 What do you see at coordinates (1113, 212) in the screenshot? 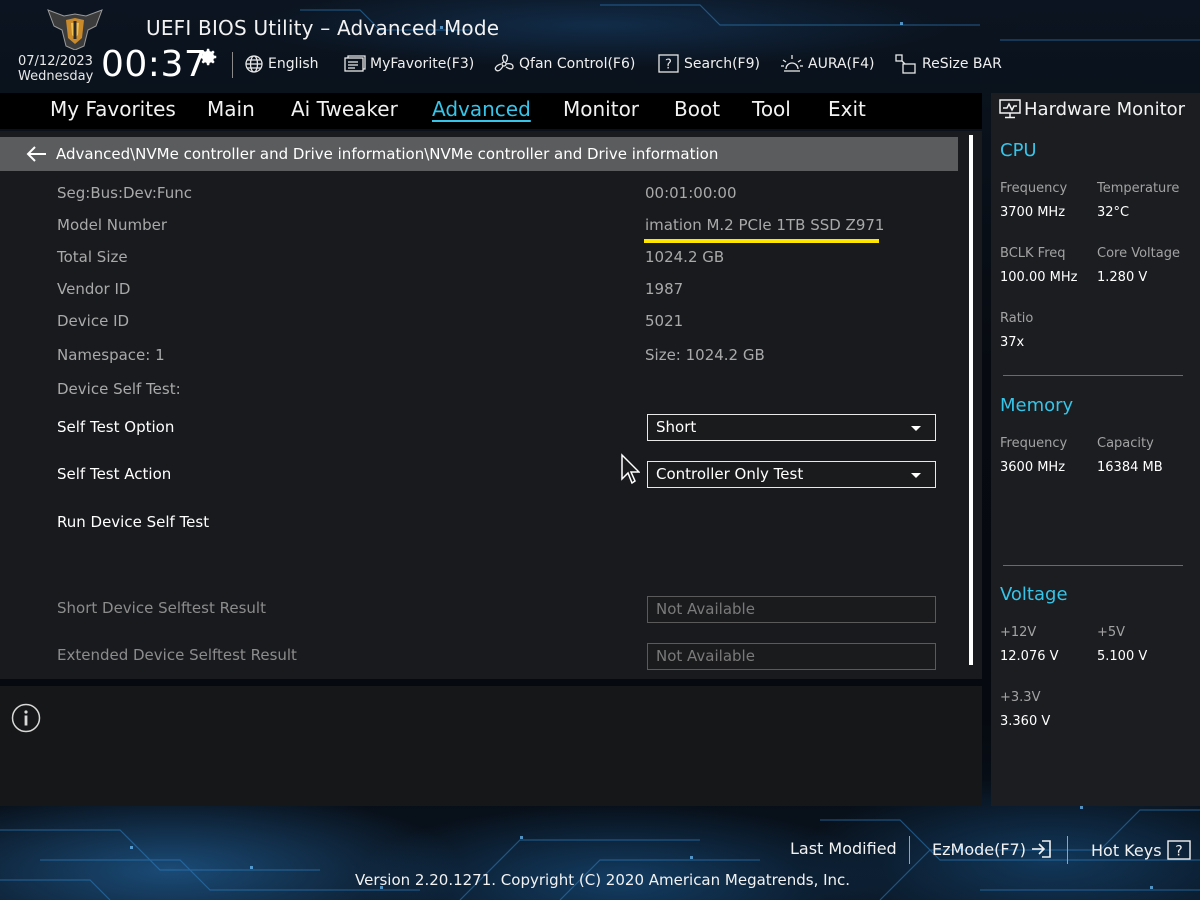
I see `cpu-temperature-value: 32°C` at bounding box center [1113, 212].